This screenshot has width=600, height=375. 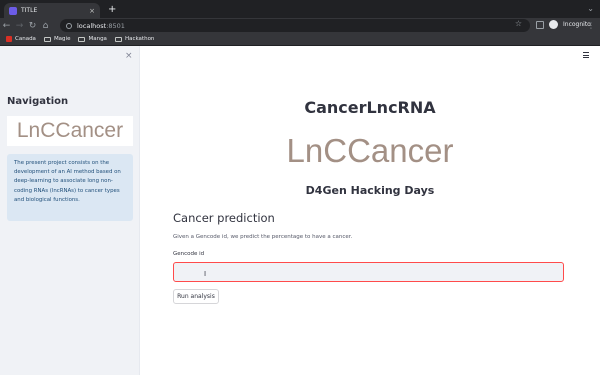 I want to click on bookmark-label: Hackathon, so click(x=139, y=39).